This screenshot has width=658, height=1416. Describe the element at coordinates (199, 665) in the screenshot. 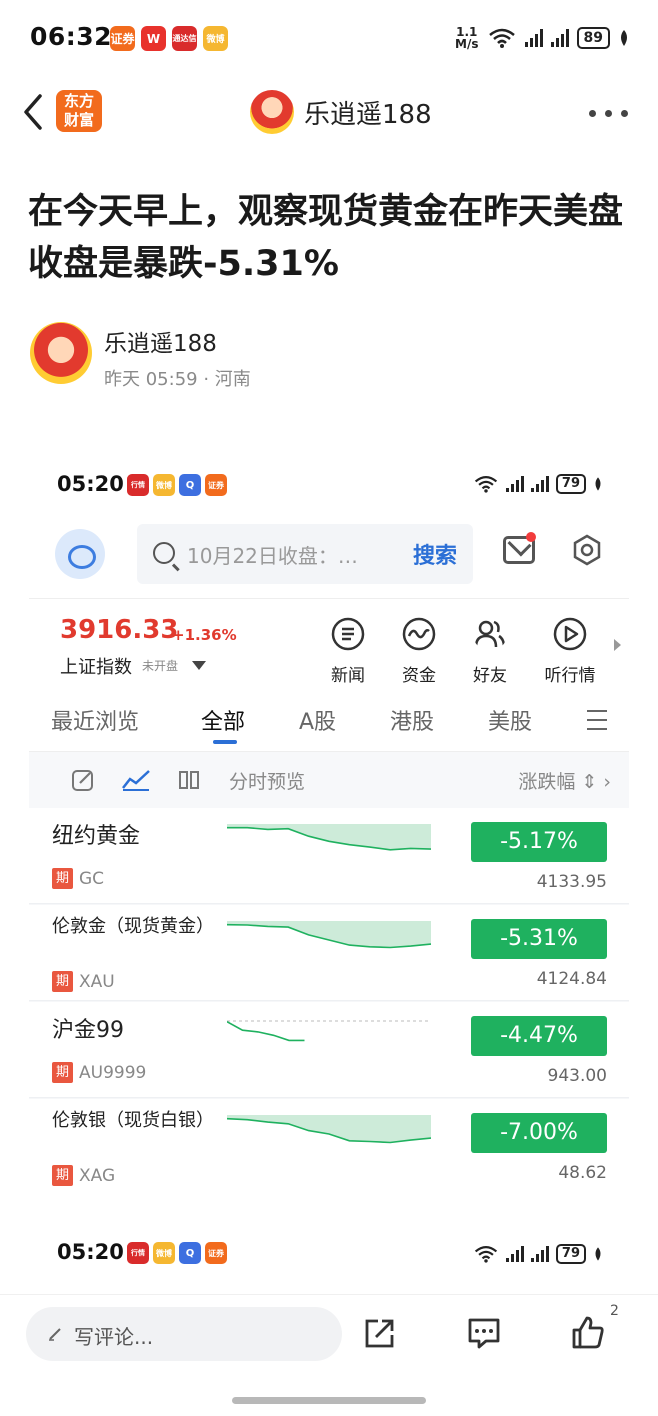

I see `chevron-down-icon` at that location.